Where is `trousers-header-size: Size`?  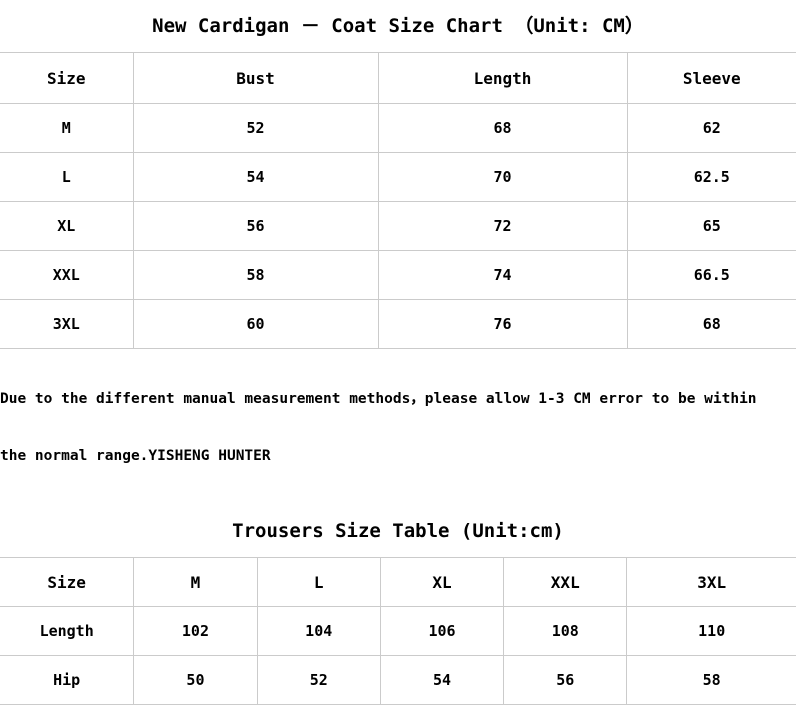 trousers-header-size: Size is located at coordinates (67, 582).